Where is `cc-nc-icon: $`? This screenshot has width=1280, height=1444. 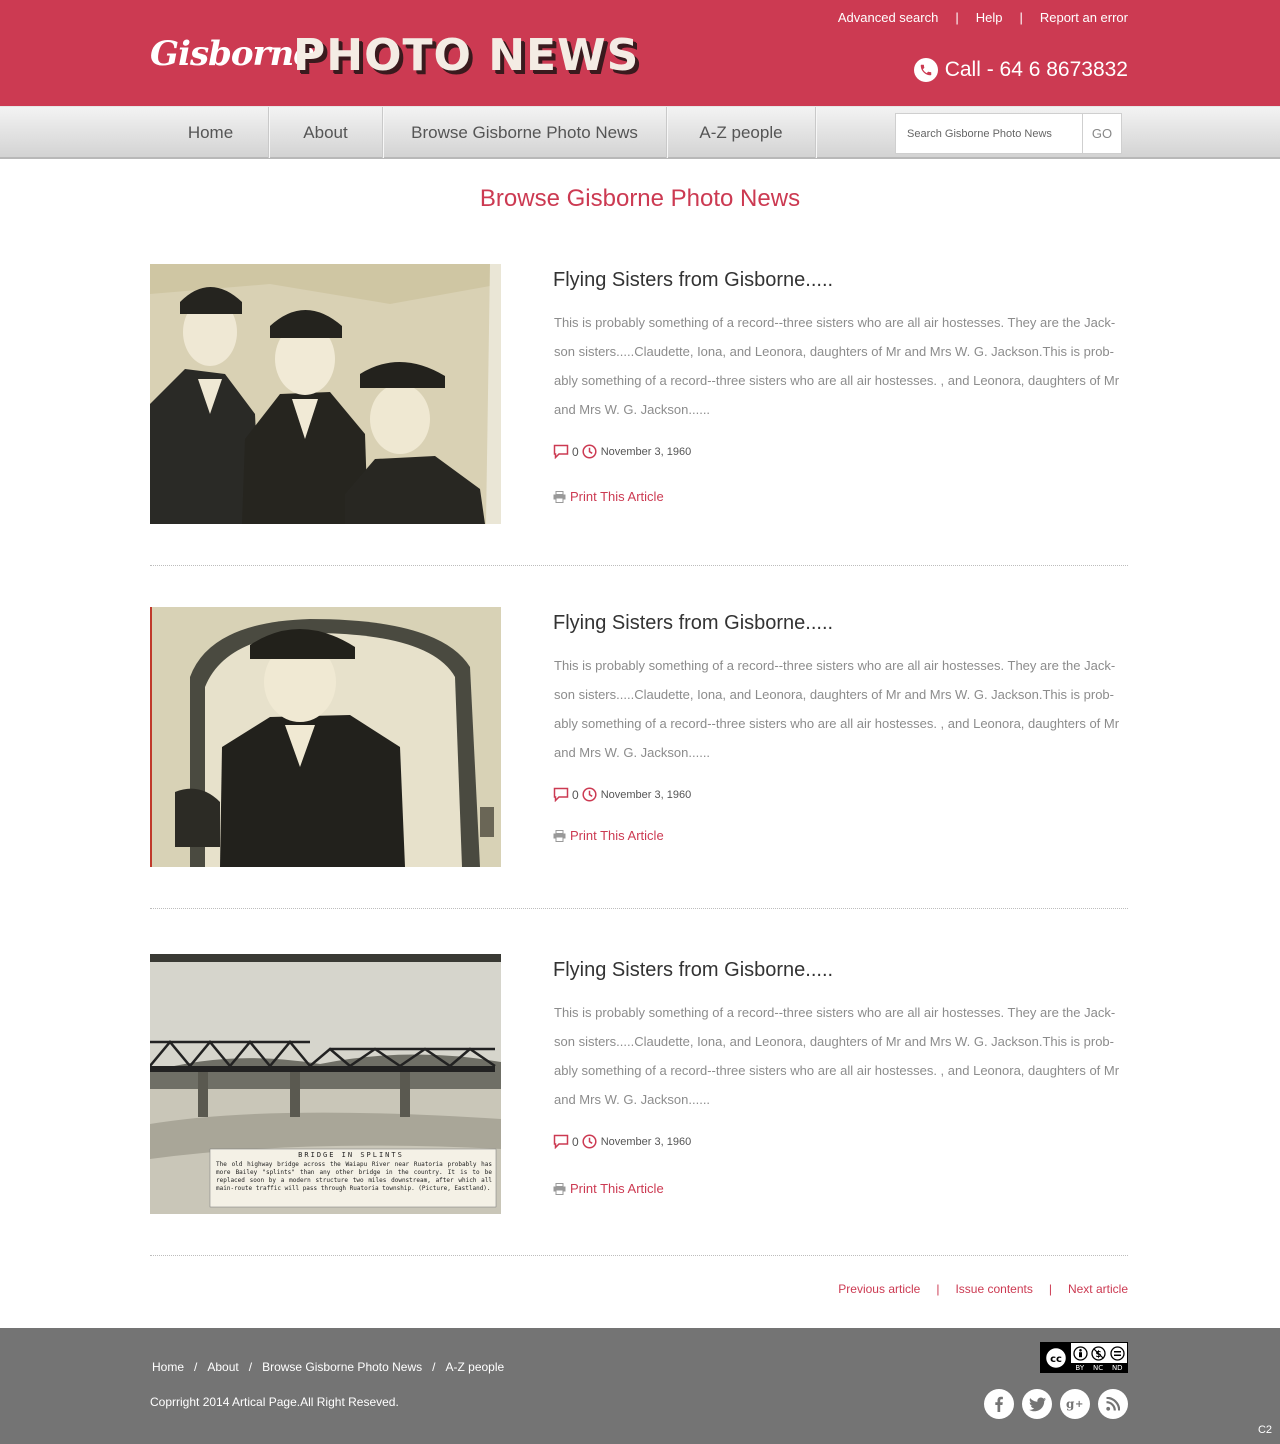
cc-nc-icon: $ is located at coordinates (1099, 1353).